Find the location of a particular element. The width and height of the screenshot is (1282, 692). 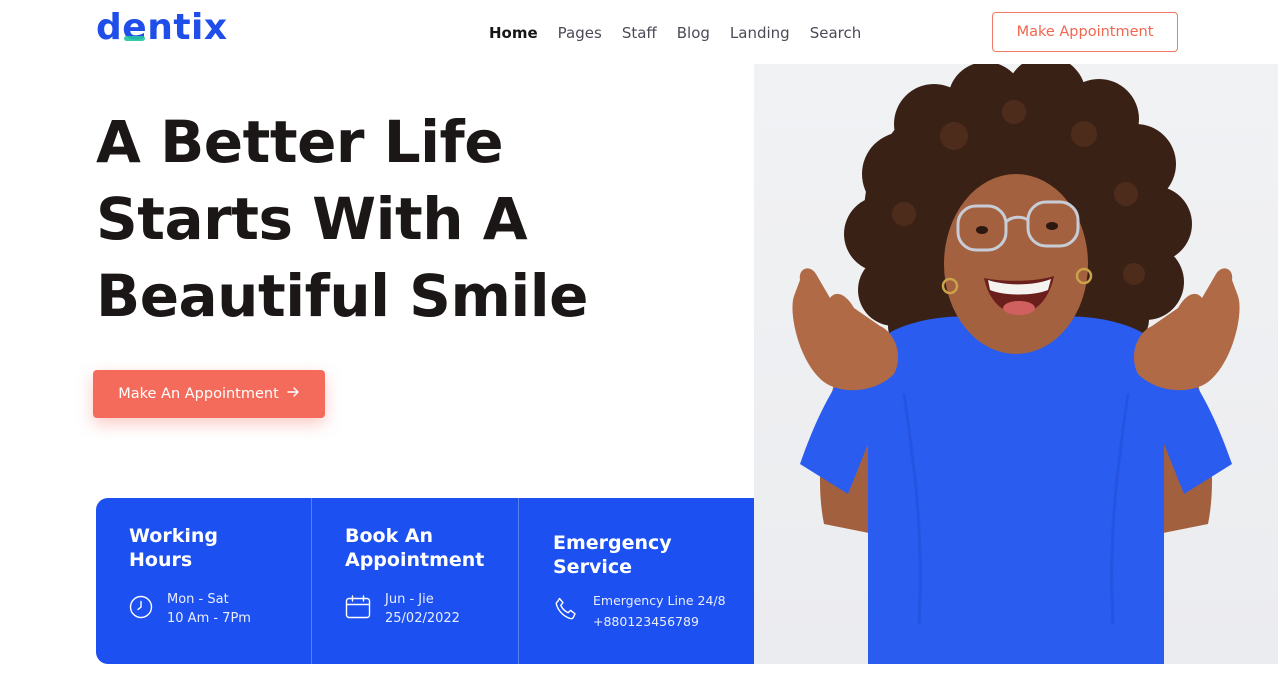

clock-icon is located at coordinates (141, 609).